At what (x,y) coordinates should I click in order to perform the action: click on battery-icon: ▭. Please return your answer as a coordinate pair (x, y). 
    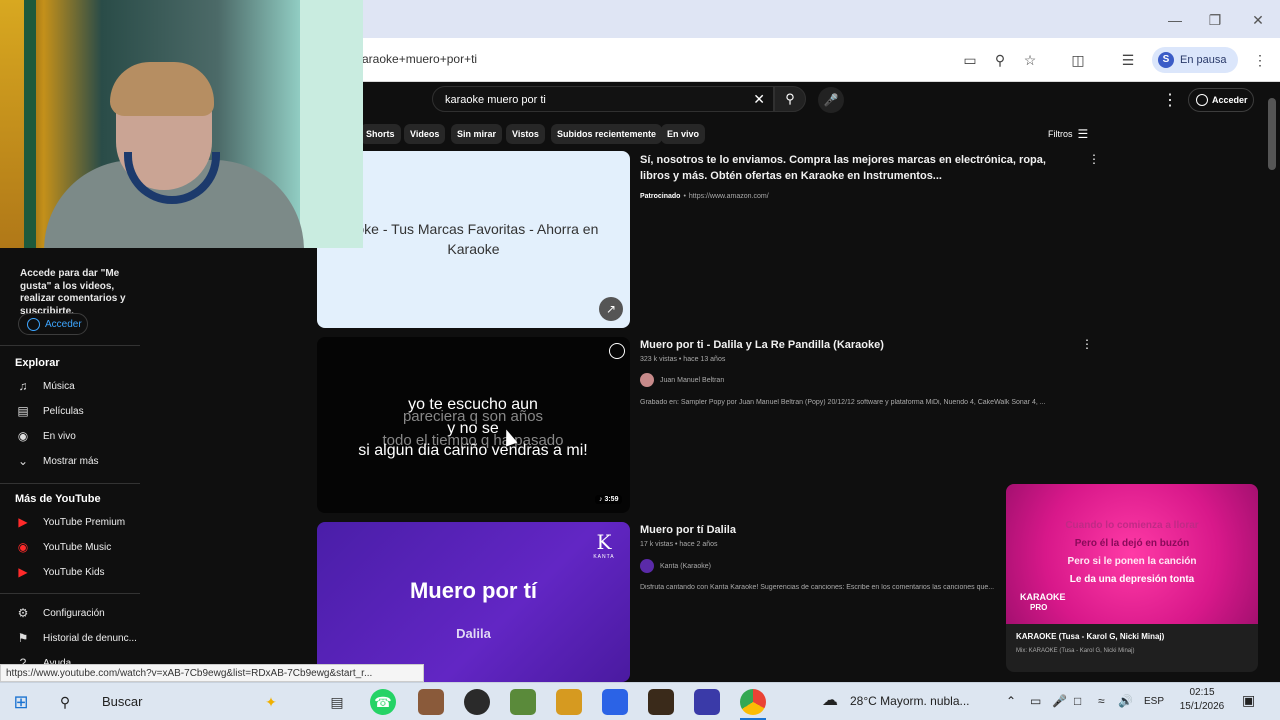
    Looking at the image, I should click on (1035, 701).